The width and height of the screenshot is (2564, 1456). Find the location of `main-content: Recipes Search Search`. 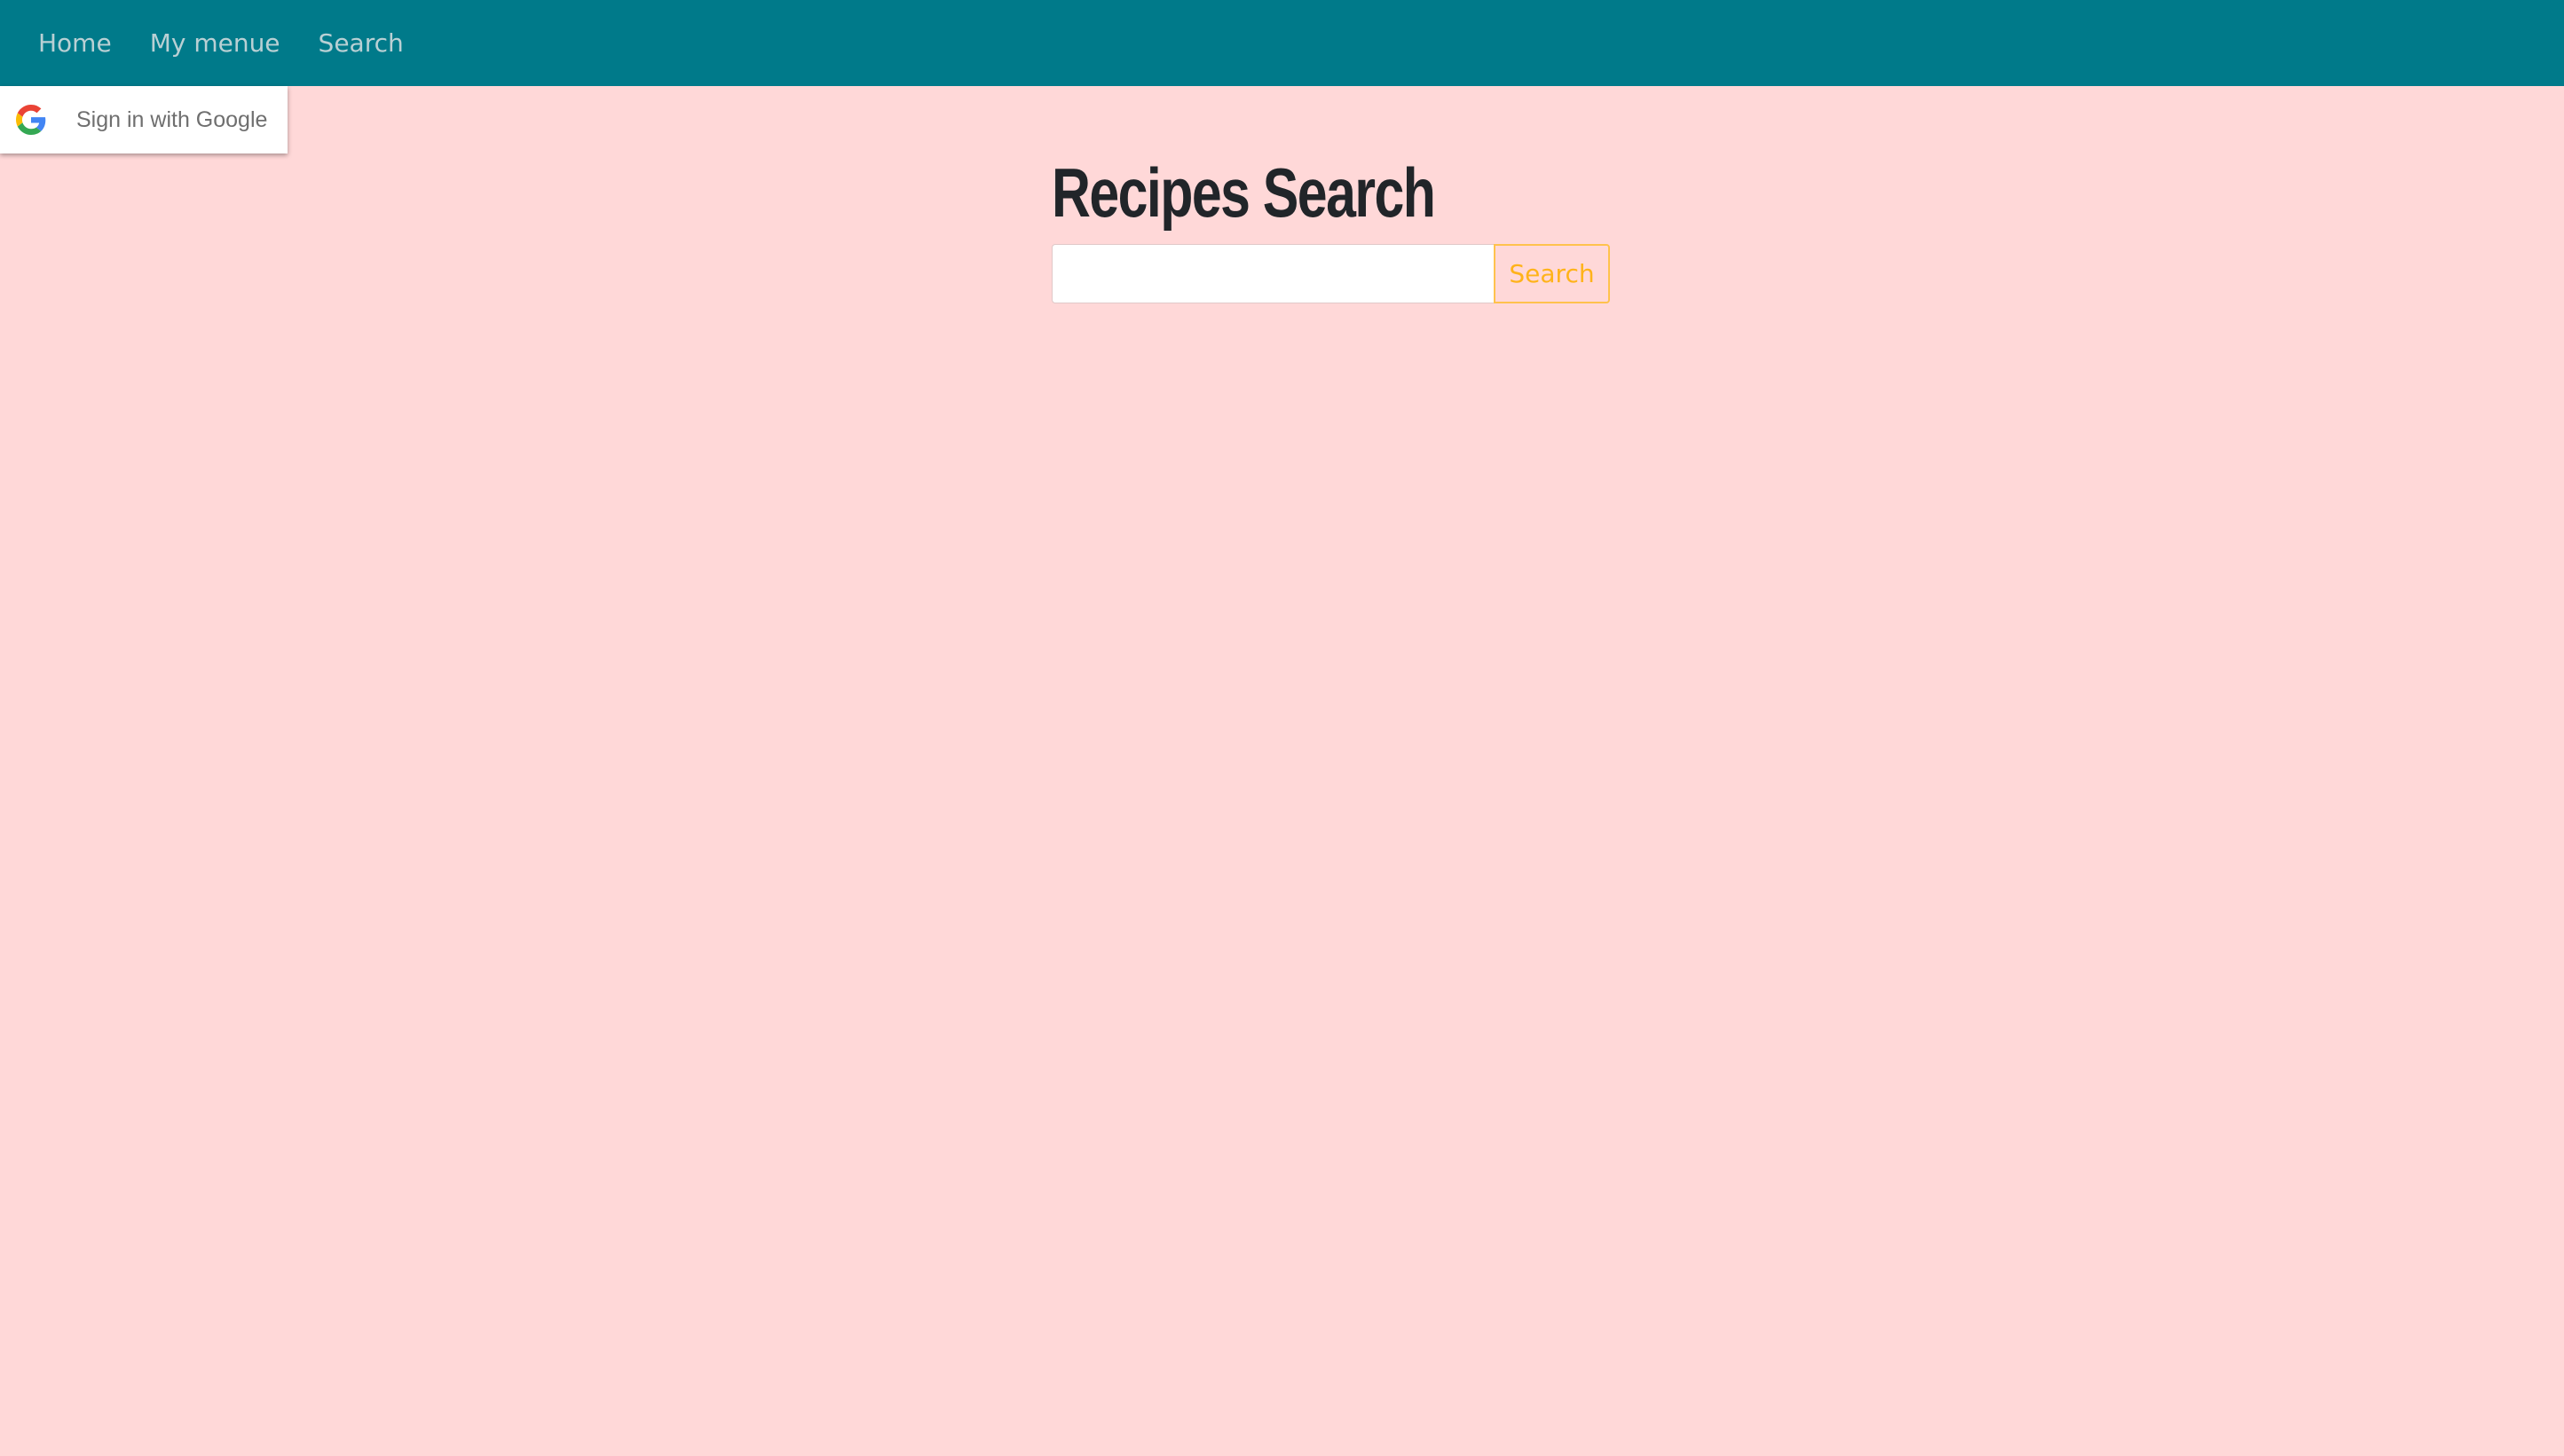

main-content: Recipes Search Search is located at coordinates (1363, 228).